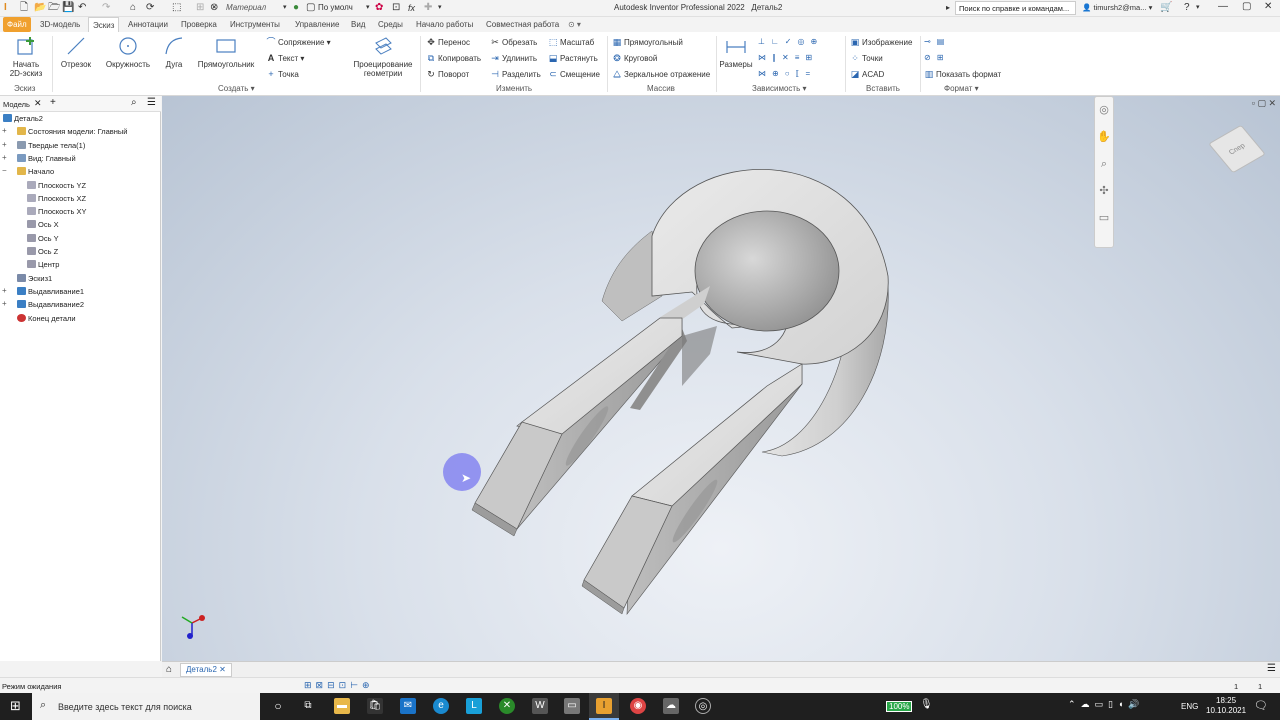  What do you see at coordinates (296, 8) in the screenshot?
I see `appearance-icon: ●` at bounding box center [296, 8].